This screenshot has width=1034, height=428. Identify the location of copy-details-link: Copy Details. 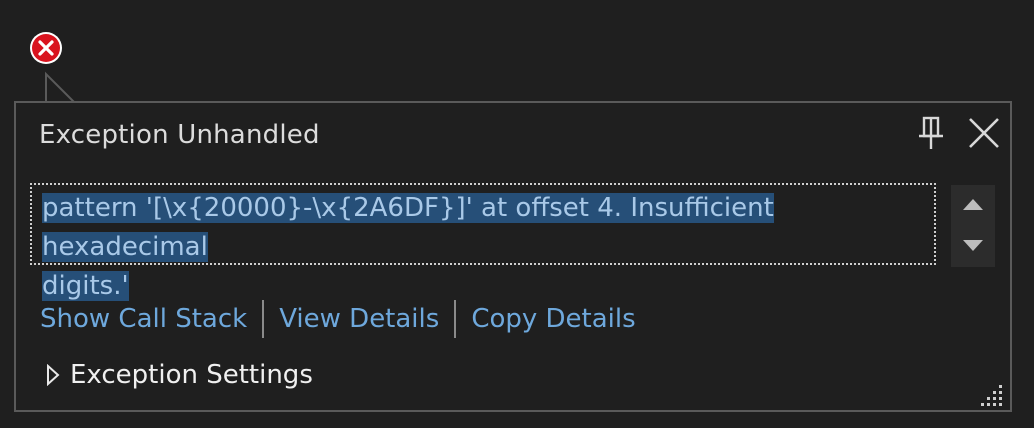
(553, 319).